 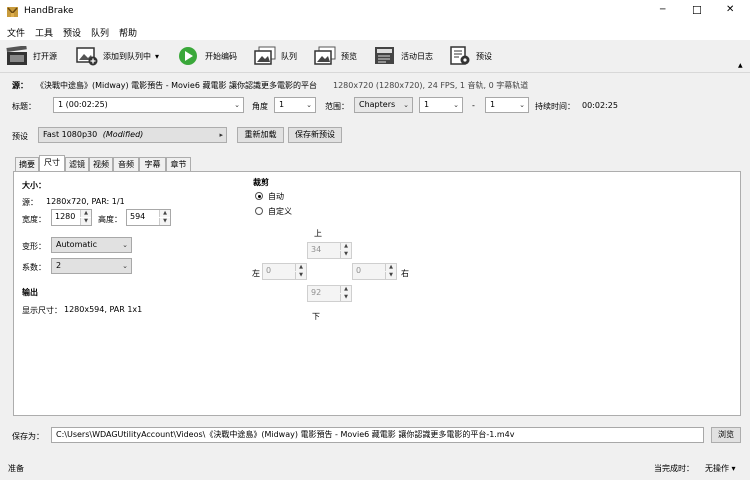 What do you see at coordinates (148, 105) in the screenshot?
I see `title-select: 1 (00:02:25) ⌄` at bounding box center [148, 105].